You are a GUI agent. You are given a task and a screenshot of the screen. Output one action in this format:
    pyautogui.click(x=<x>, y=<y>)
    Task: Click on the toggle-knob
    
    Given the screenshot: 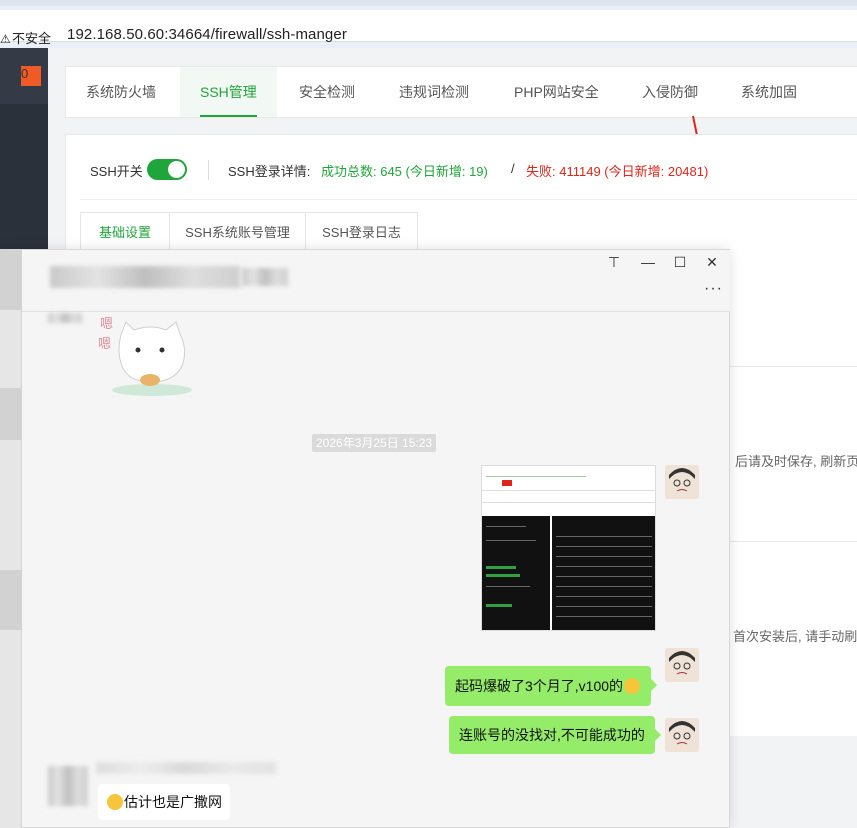 What is the action you would take?
    pyautogui.click(x=176, y=169)
    